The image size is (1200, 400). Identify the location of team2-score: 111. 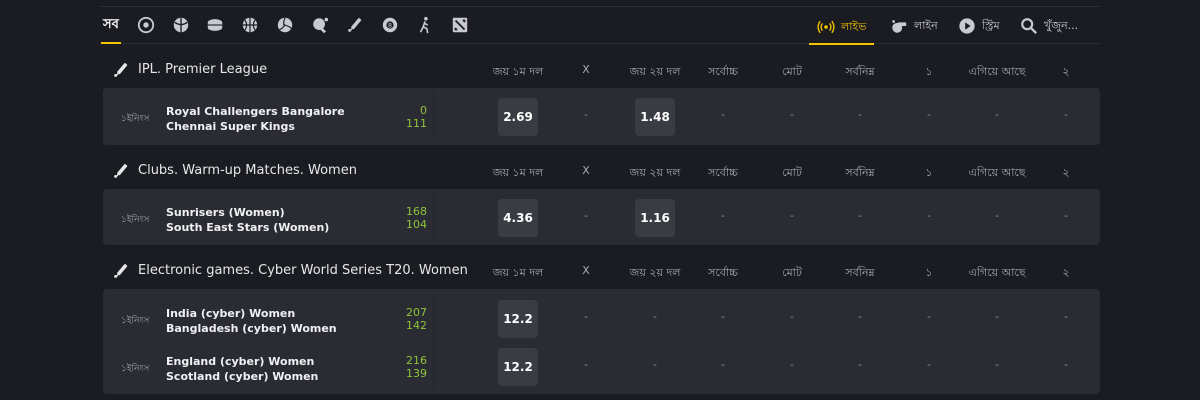
(416, 123).